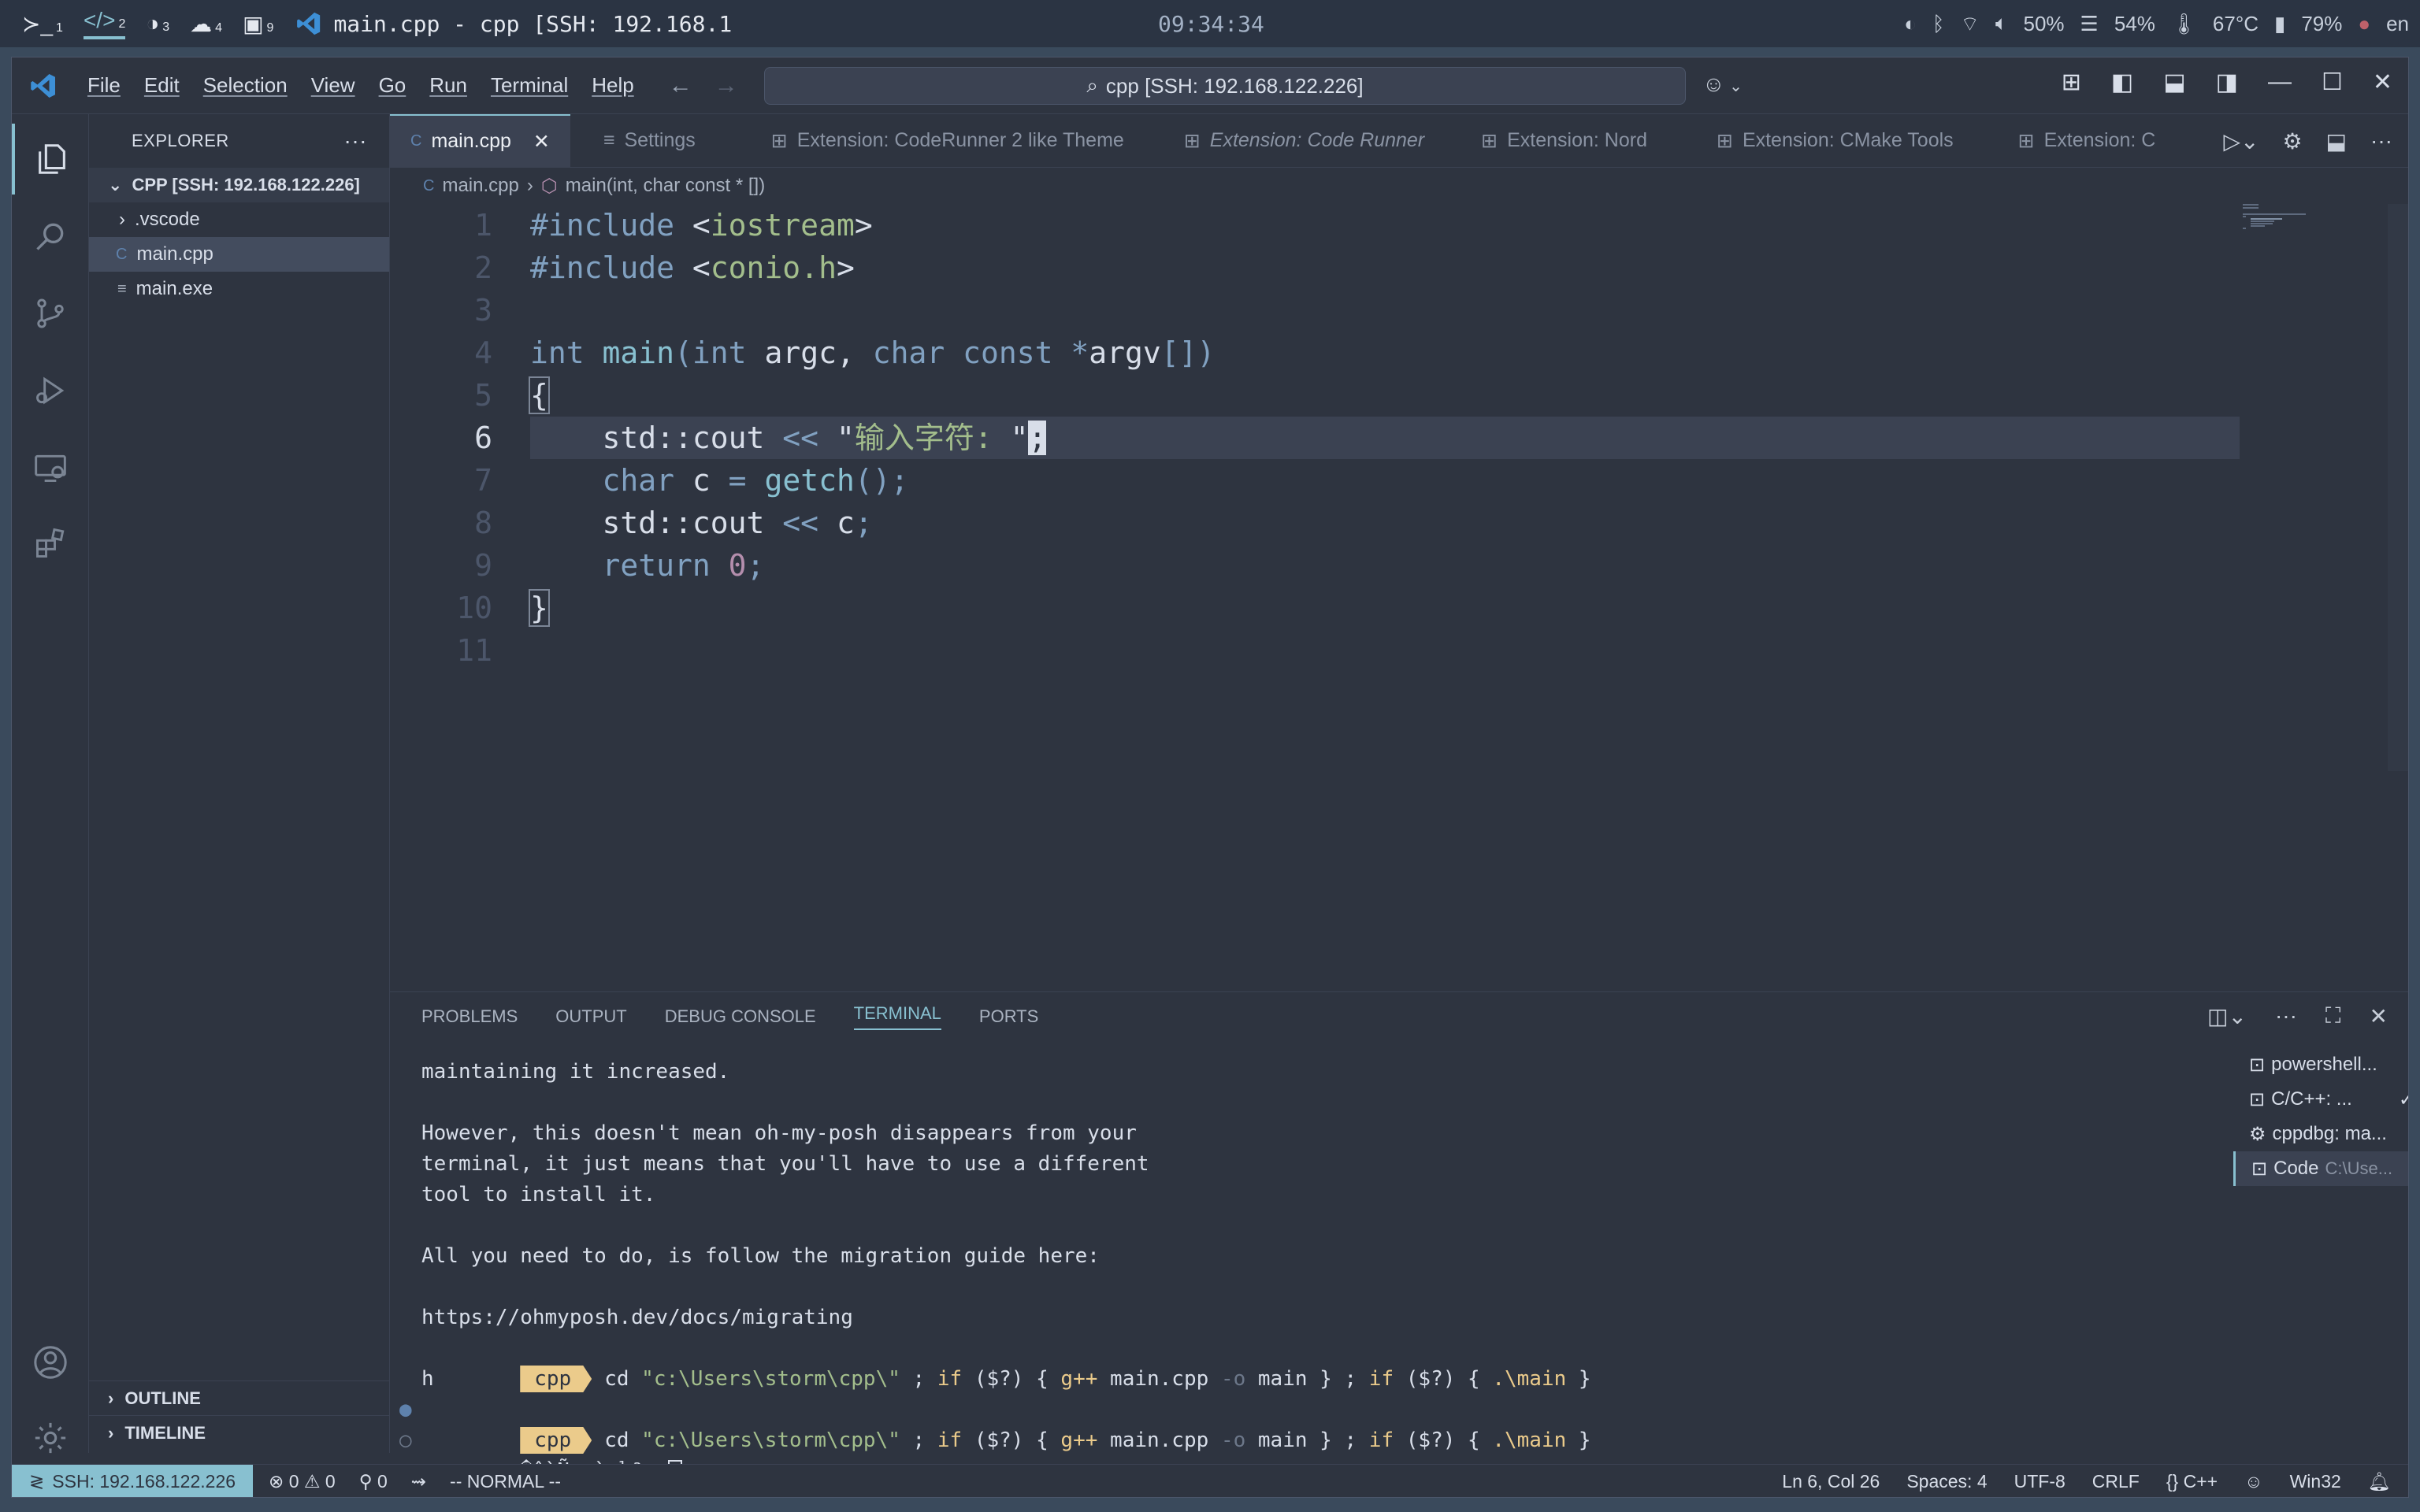  I want to click on code-line: char c = getch();, so click(719, 480).